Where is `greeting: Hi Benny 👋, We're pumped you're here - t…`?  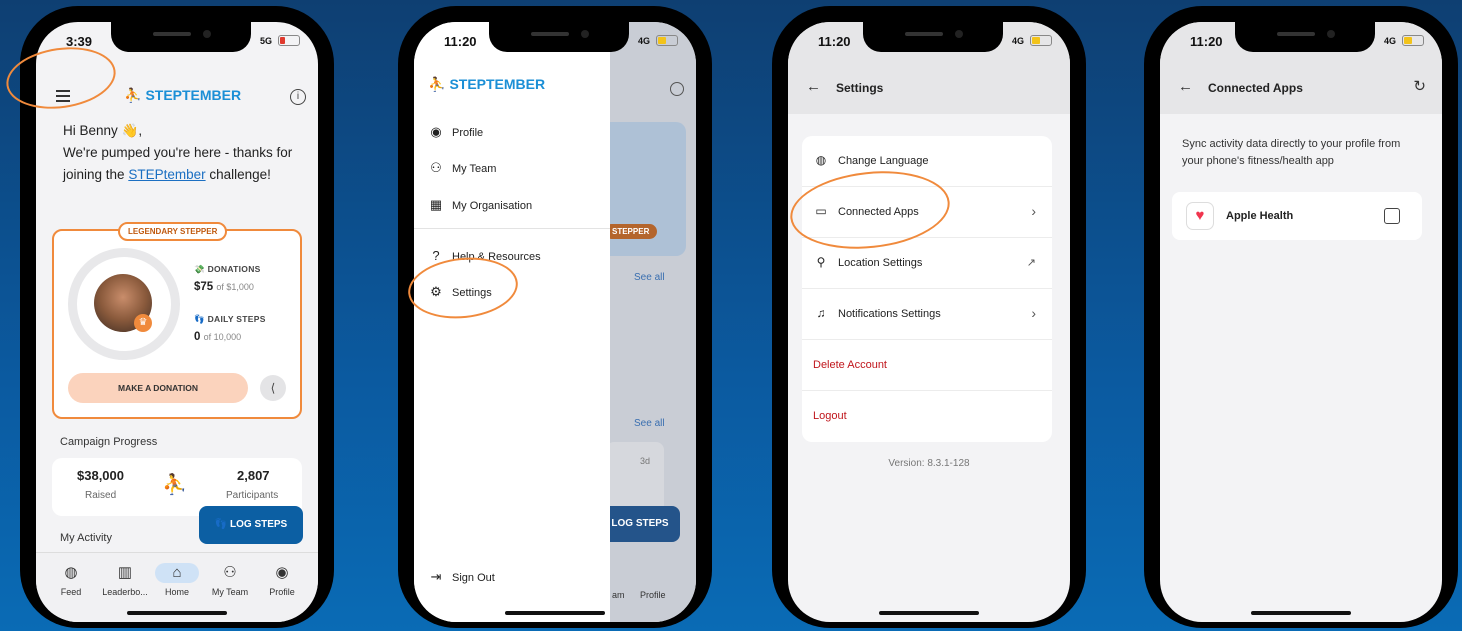
greeting: Hi Benny 👋, We're pumped you're here - t… is located at coordinates (178, 153).